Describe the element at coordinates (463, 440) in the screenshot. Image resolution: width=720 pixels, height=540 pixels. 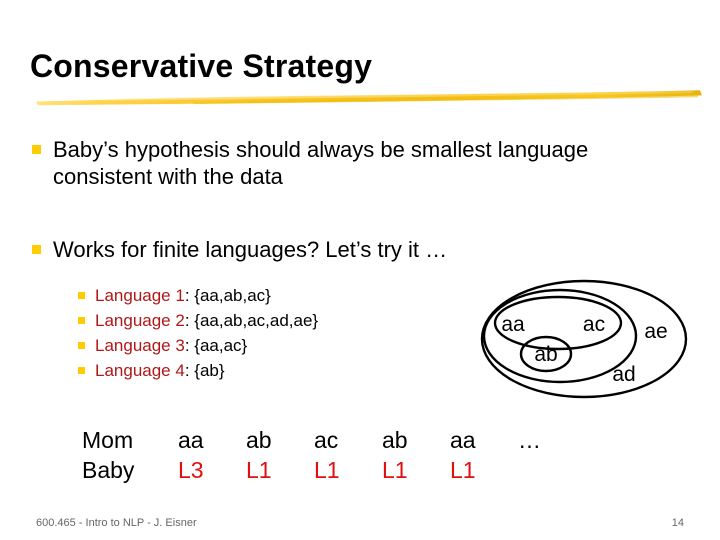
I see `mom-cell-5: aa` at that location.